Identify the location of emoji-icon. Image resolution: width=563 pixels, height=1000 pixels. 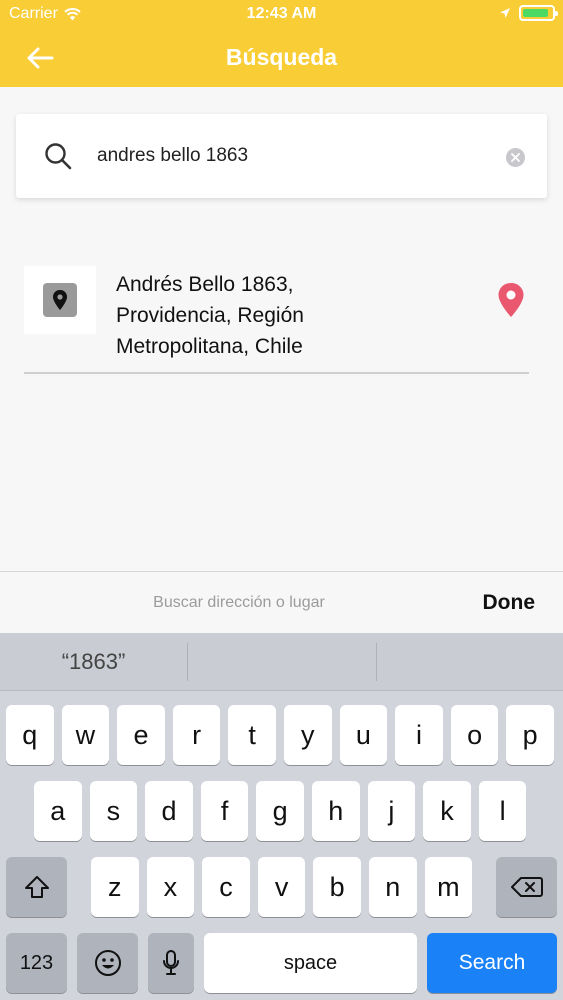
(107, 963).